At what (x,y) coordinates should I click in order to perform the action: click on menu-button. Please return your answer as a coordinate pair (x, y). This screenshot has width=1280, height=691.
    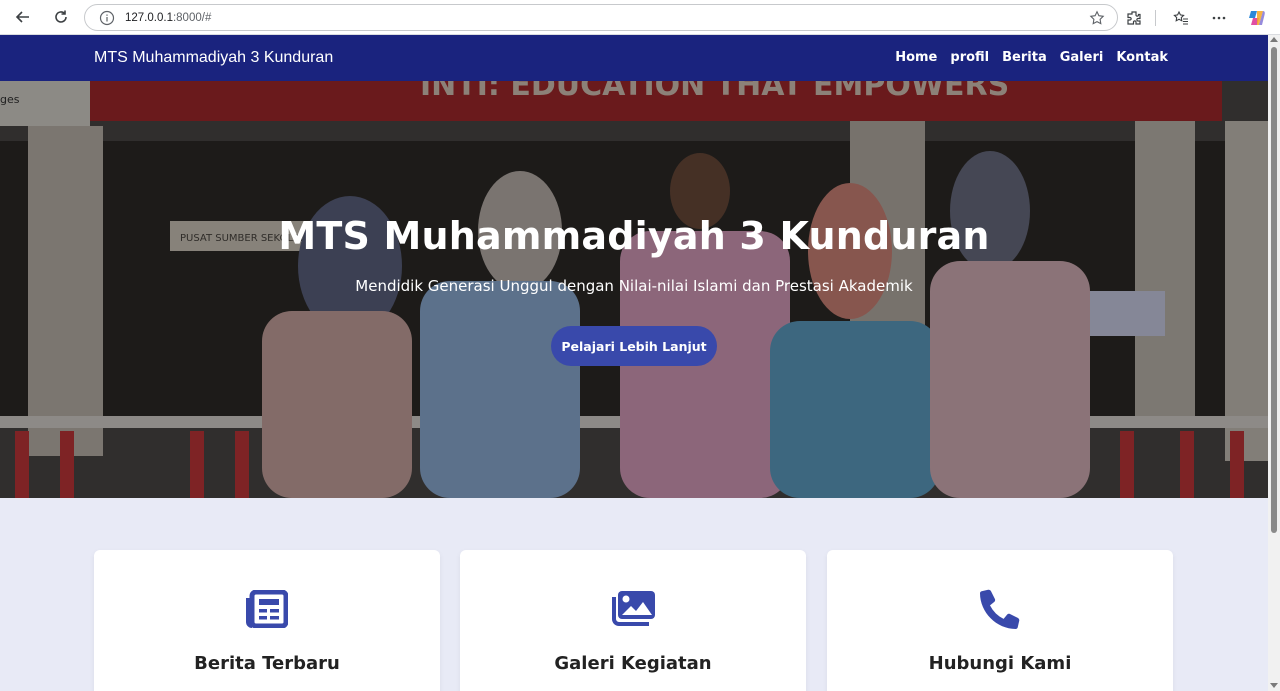
    Looking at the image, I should click on (1219, 18).